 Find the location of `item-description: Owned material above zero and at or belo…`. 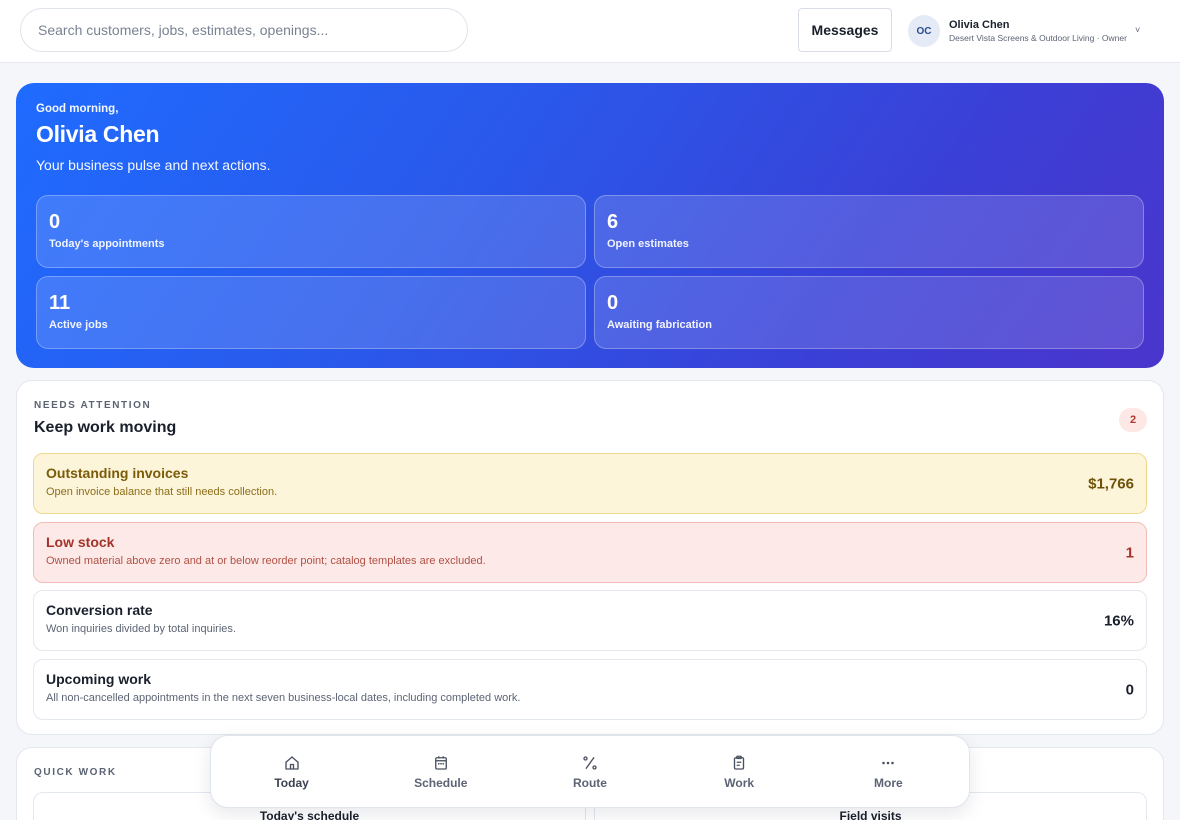

item-description: Owned material above zero and at or belo… is located at coordinates (266, 561).